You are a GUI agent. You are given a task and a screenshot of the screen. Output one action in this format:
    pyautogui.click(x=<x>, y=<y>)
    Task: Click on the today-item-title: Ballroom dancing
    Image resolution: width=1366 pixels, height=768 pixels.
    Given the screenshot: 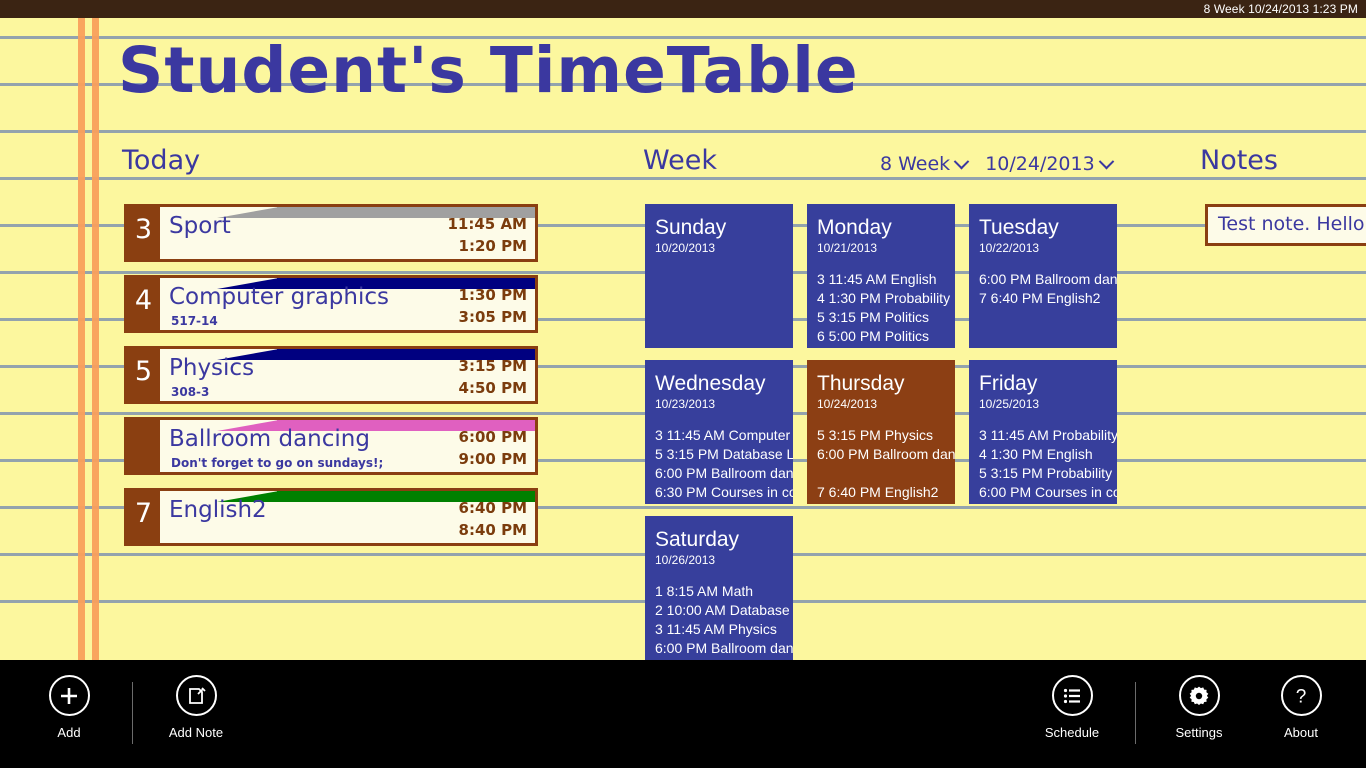 What is the action you would take?
    pyautogui.click(x=269, y=439)
    